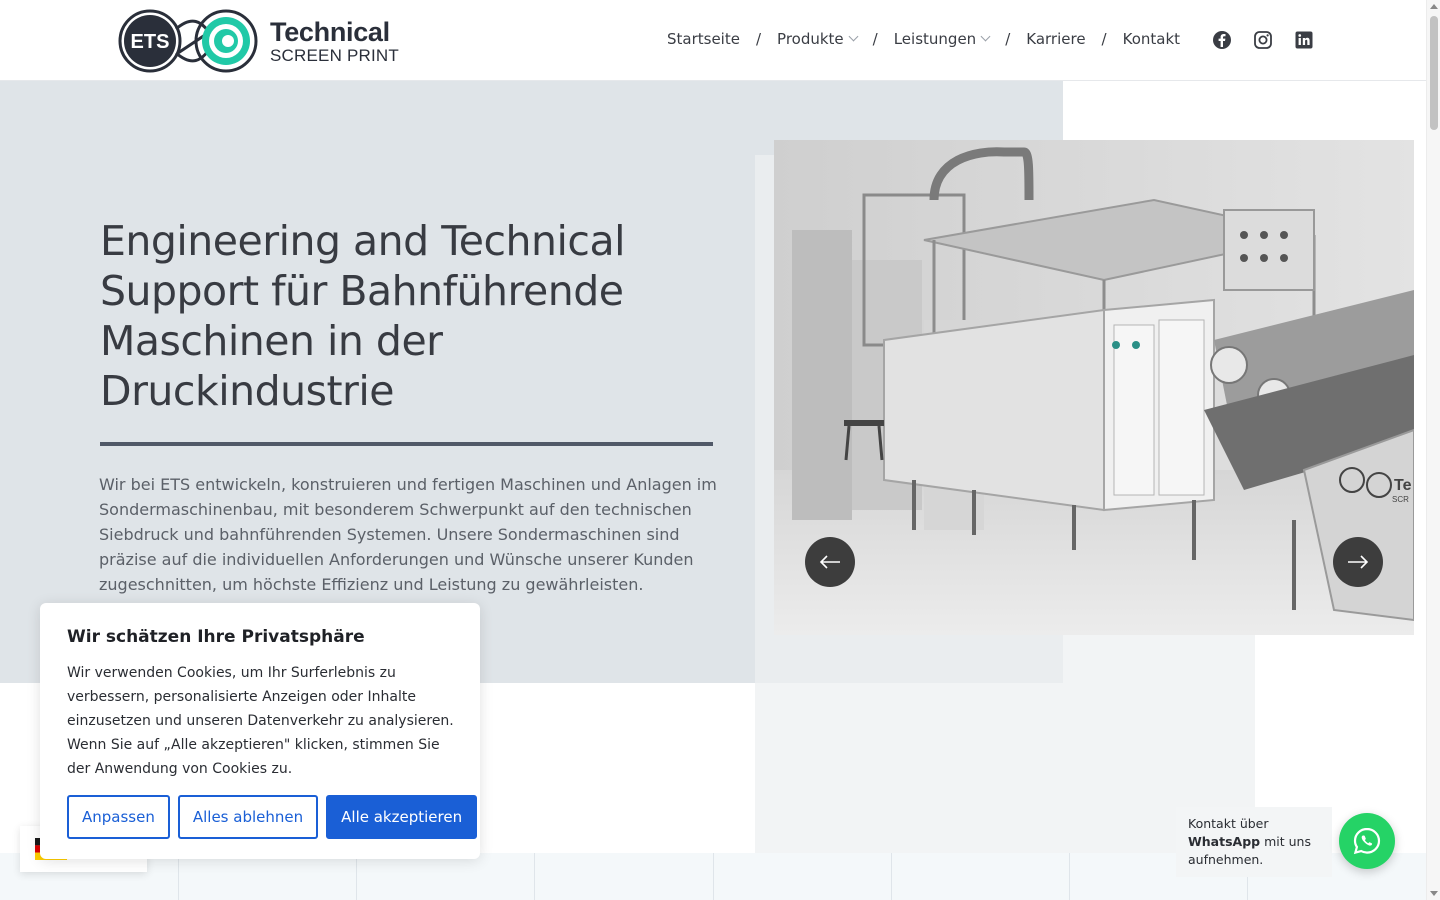 This screenshot has height=900, width=1440. Describe the element at coordinates (189, 41) in the screenshot. I see `ets-logo-mark: ETS` at that location.